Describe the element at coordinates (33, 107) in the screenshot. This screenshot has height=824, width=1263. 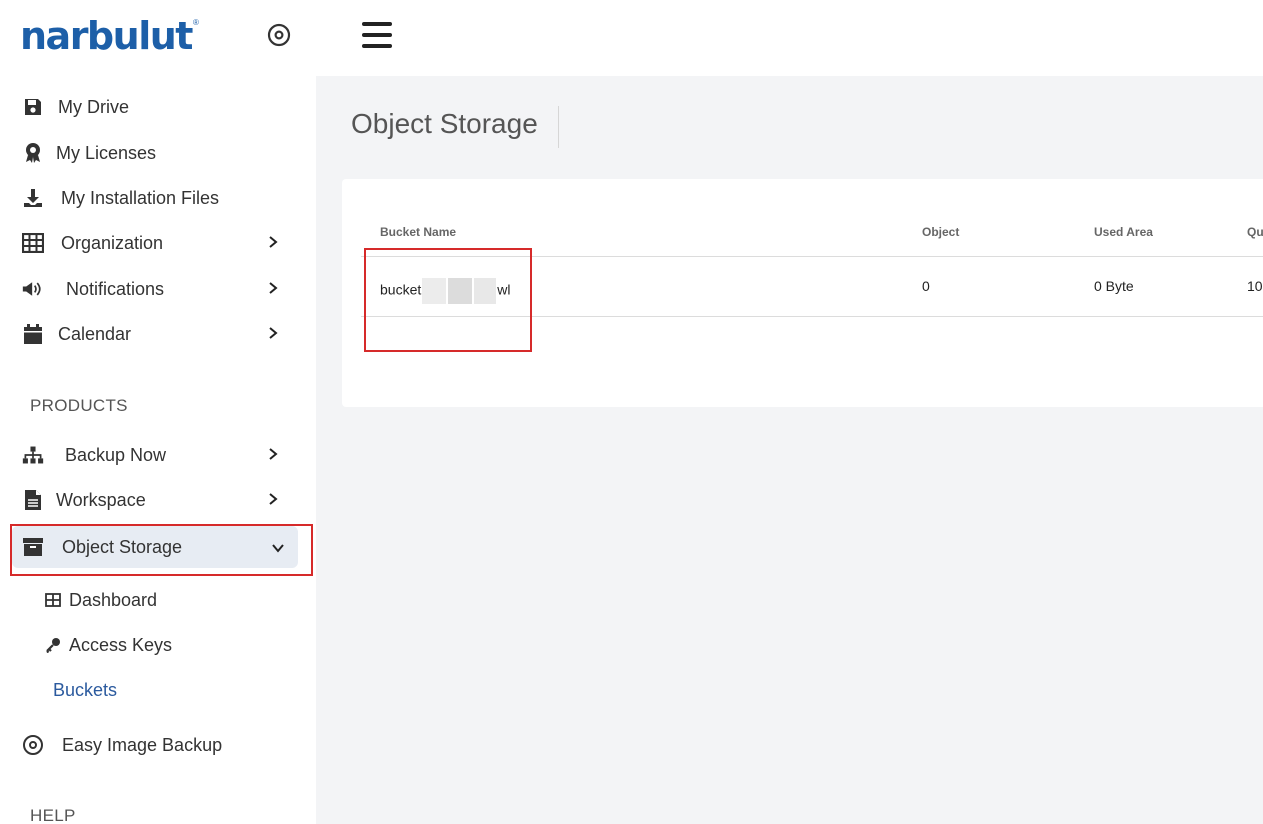
I see `floppy-disk-icon` at that location.